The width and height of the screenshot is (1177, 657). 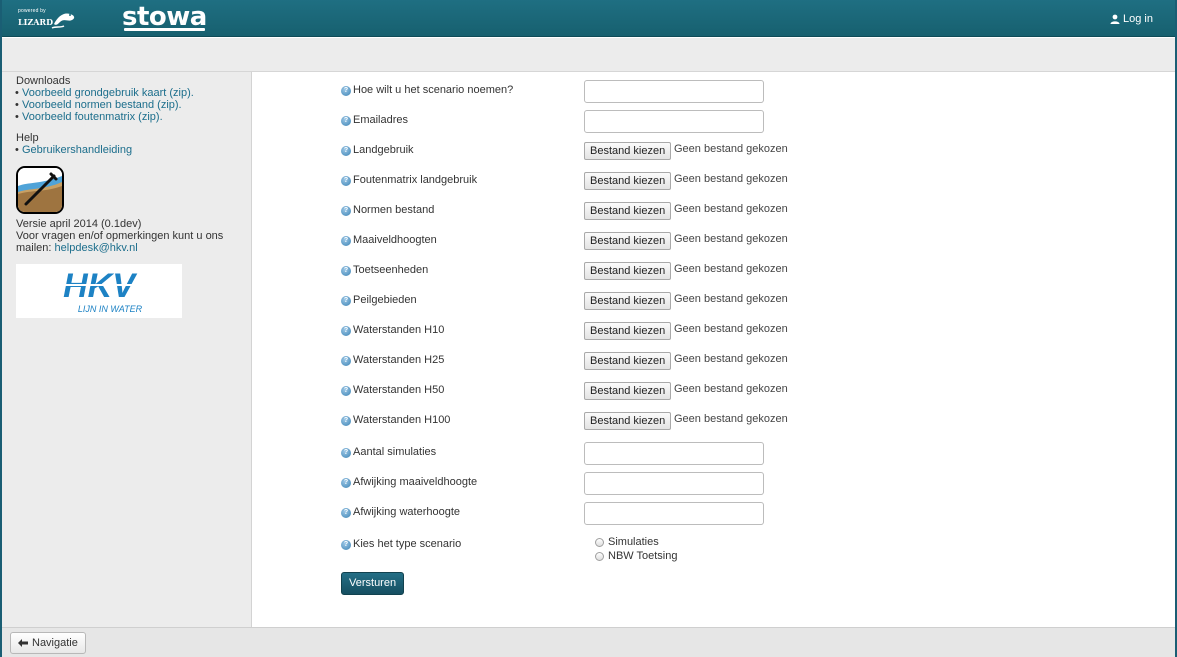 I want to click on radio-option-nbw-toetsing: NBW Toetsing, so click(x=636, y=556).